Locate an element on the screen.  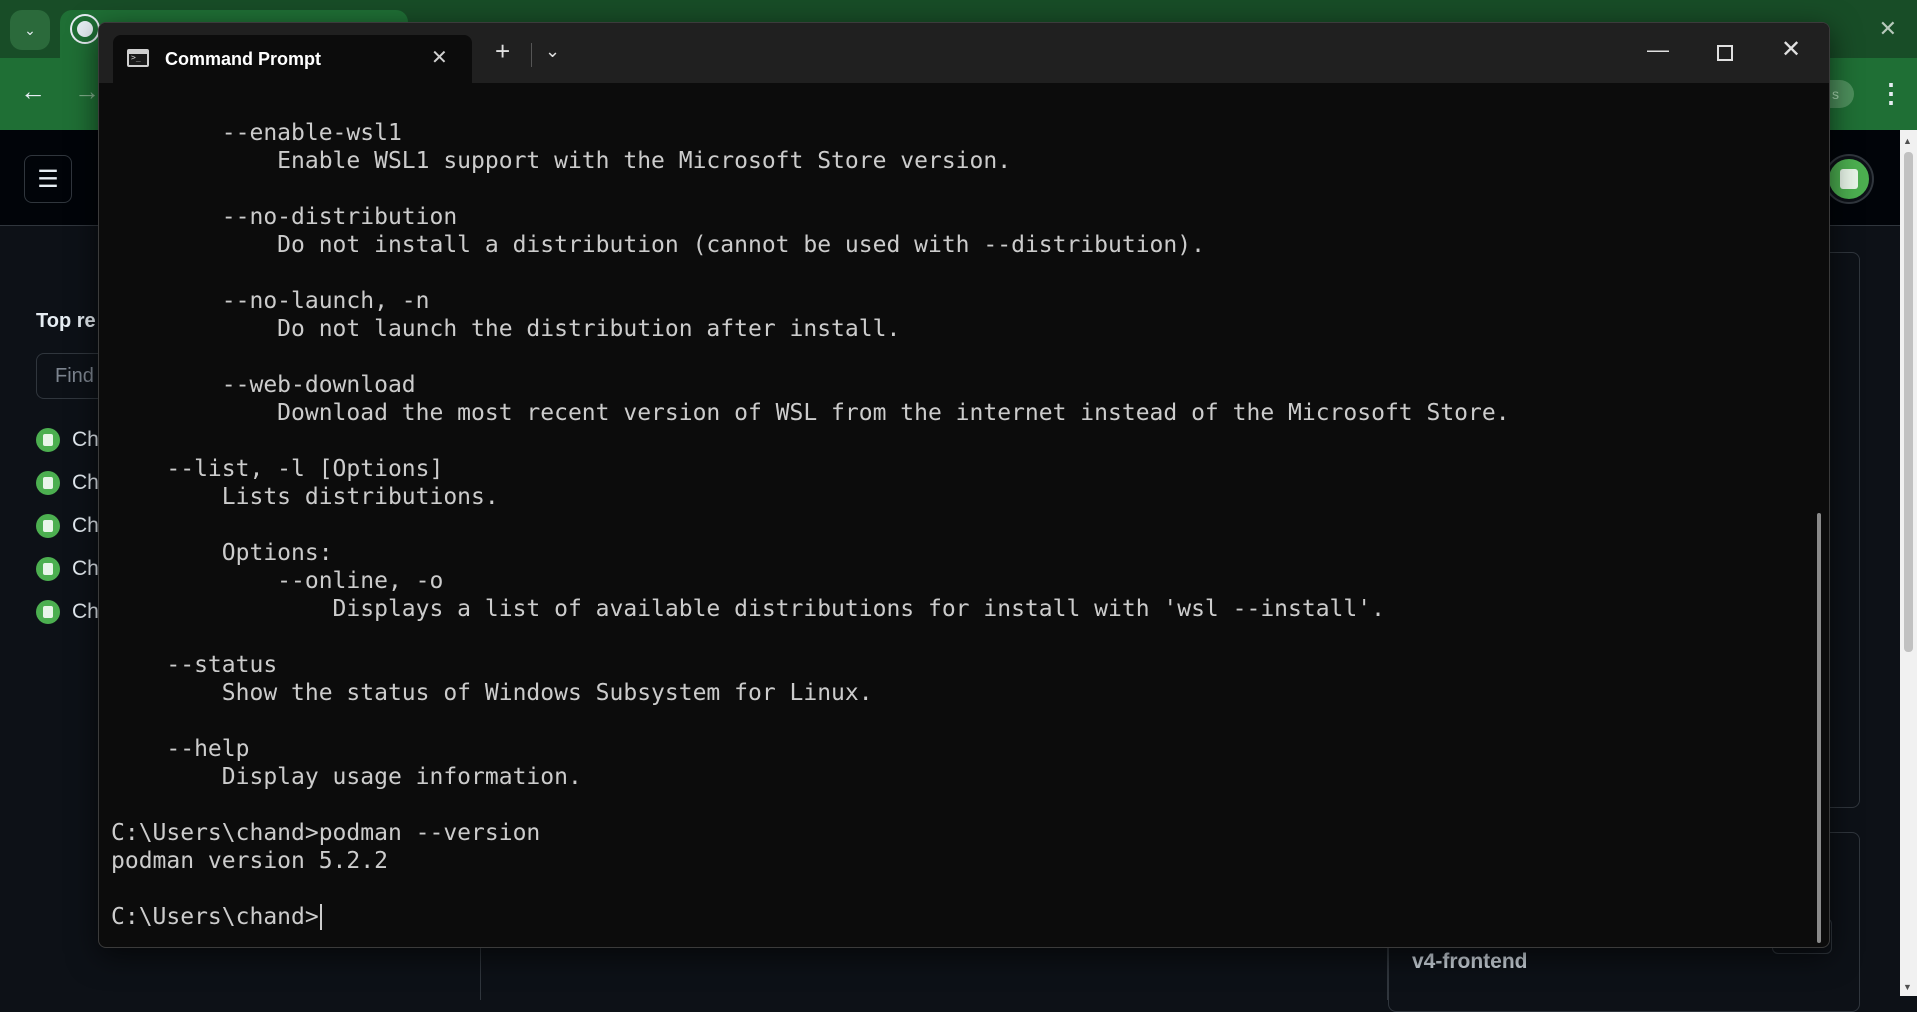
terminal-line: Options: is located at coordinates (222, 553).